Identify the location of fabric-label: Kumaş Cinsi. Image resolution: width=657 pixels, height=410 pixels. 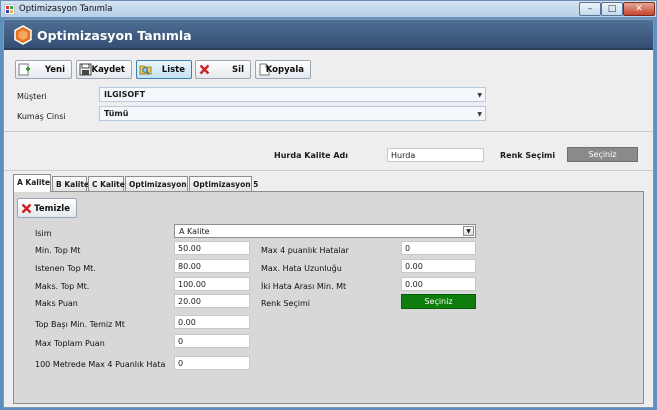
(41, 116).